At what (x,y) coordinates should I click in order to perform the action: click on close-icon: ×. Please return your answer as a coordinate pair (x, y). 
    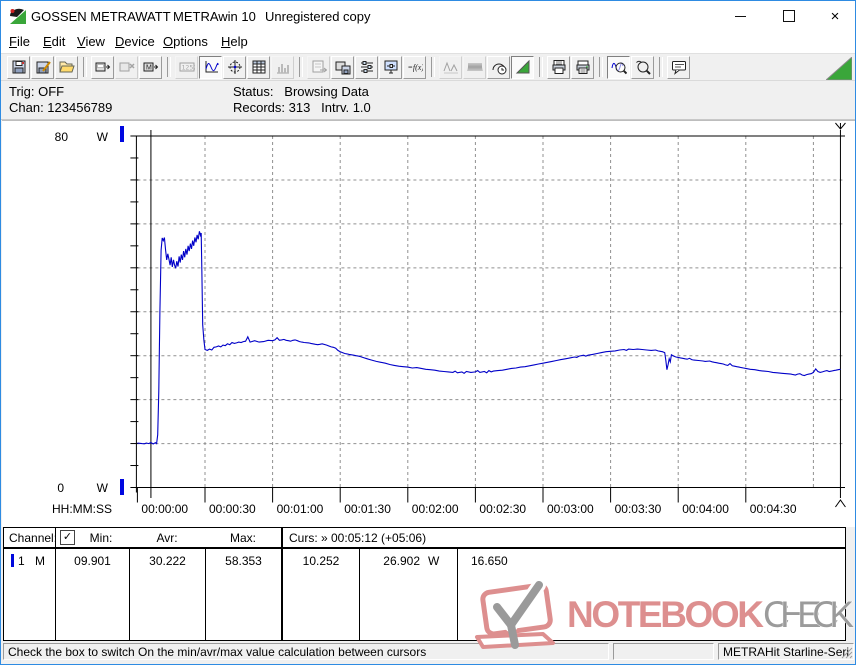
    Looking at the image, I should click on (835, 16).